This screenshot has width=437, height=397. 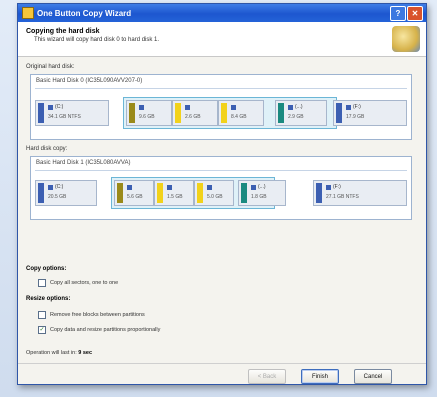 What do you see at coordinates (72, 113) in the screenshot?
I see `partition-block: (C:) 34.1 GB NTFS` at bounding box center [72, 113].